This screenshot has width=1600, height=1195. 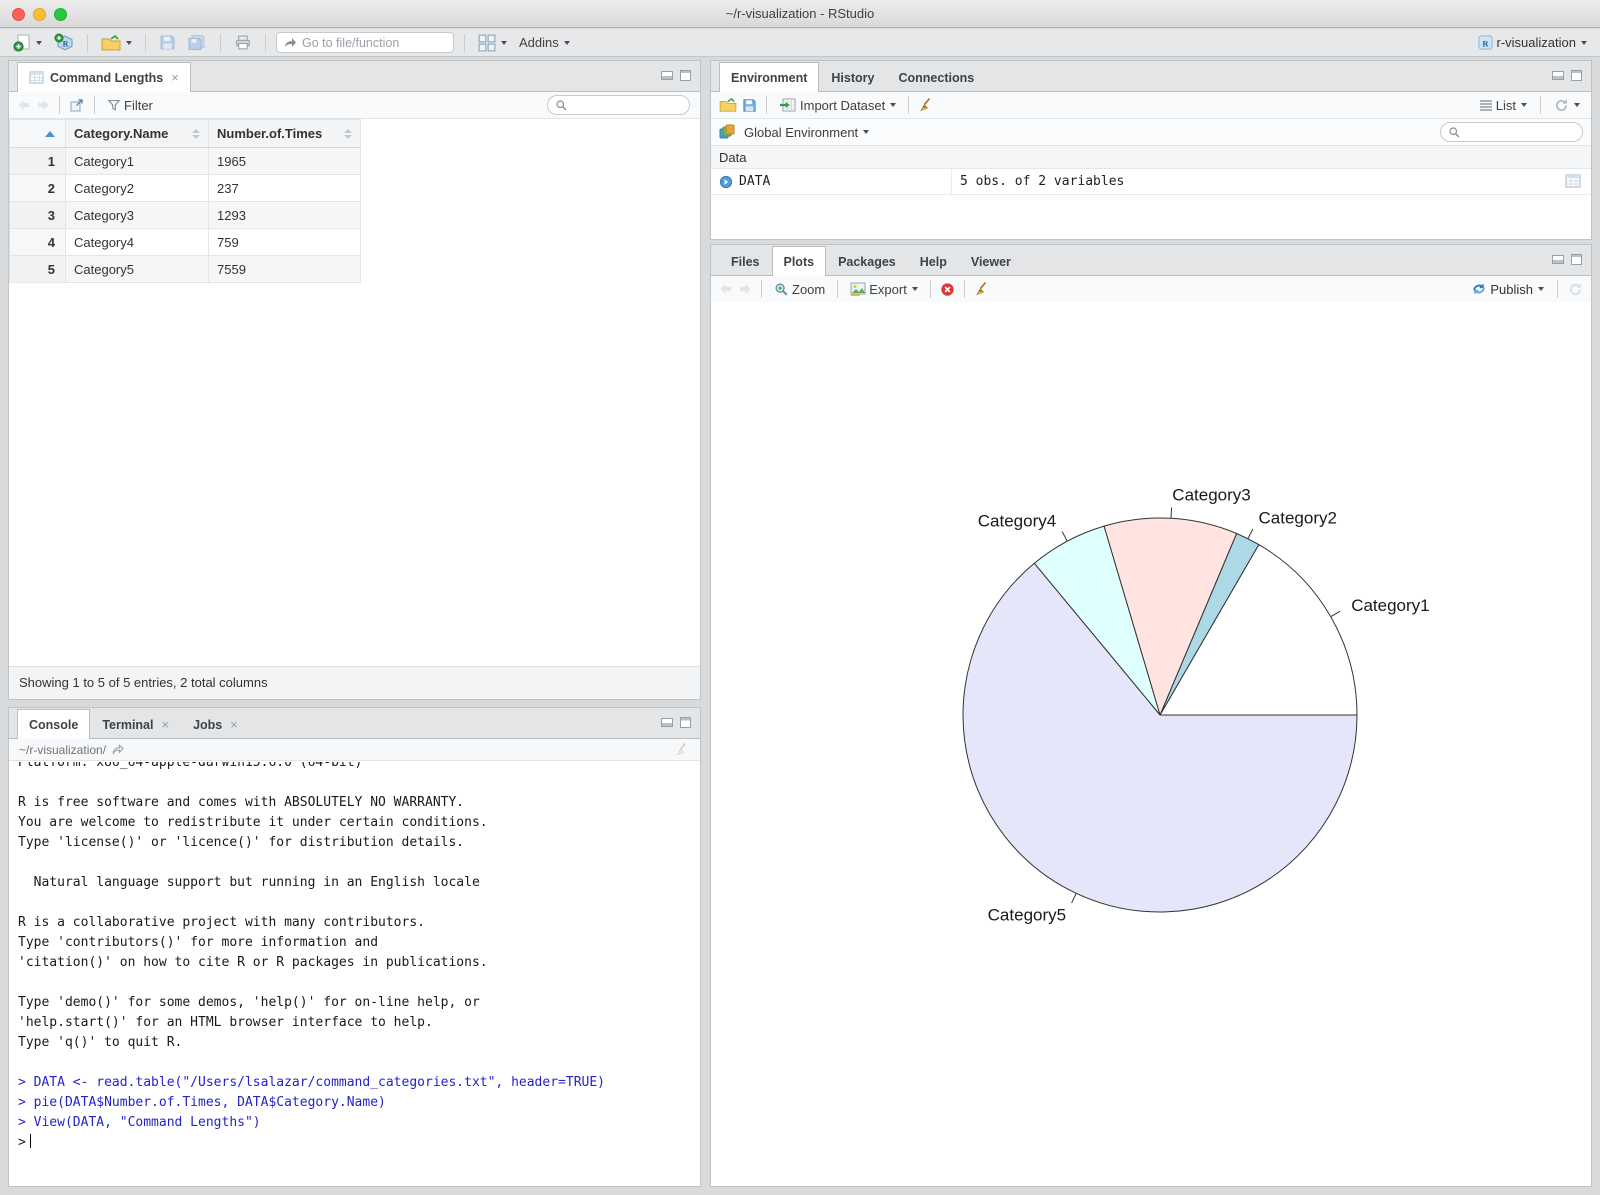 I want to click on table-search-box, so click(x=618, y=105).